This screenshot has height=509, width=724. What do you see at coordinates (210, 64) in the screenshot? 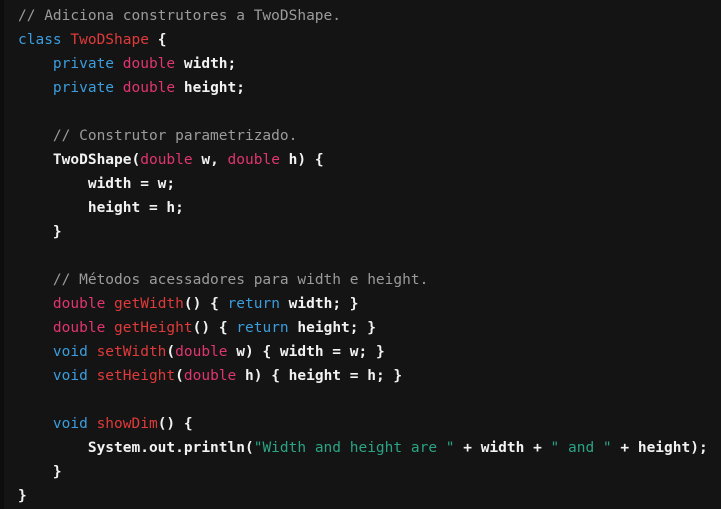
I see `code-token-plain: width;` at bounding box center [210, 64].